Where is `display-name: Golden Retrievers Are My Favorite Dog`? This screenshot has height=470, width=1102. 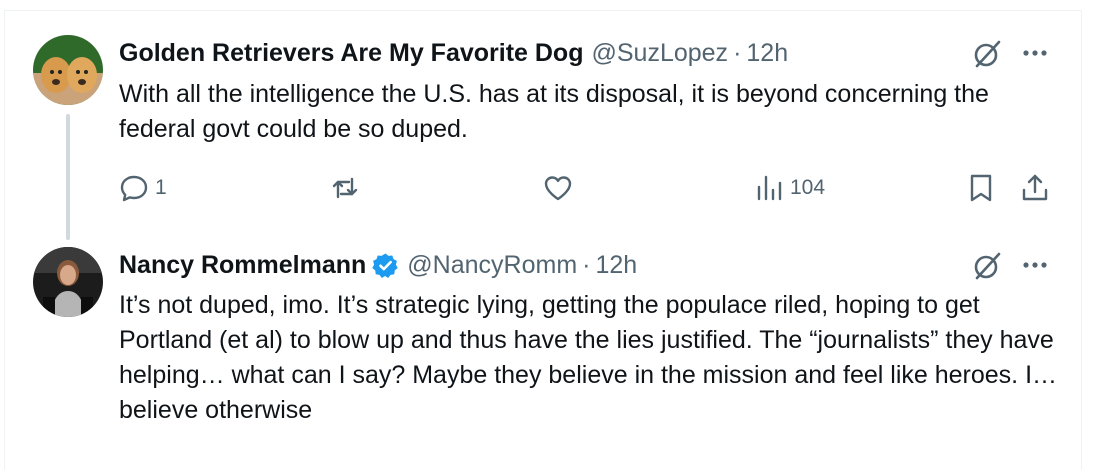
display-name: Golden Retrievers Are My Favorite Dog is located at coordinates (351, 53).